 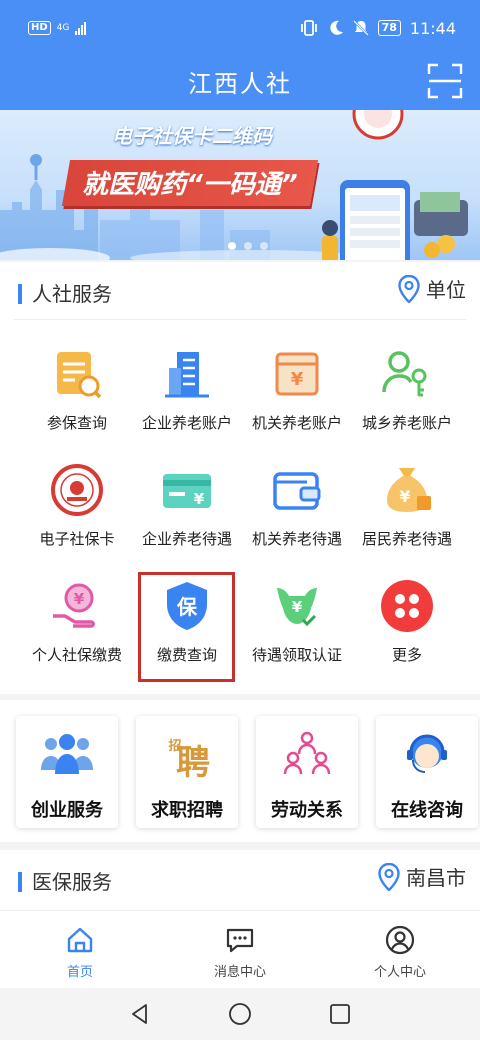 What do you see at coordinates (186, 423) in the screenshot?
I see `service-label: 企业养老账户` at bounding box center [186, 423].